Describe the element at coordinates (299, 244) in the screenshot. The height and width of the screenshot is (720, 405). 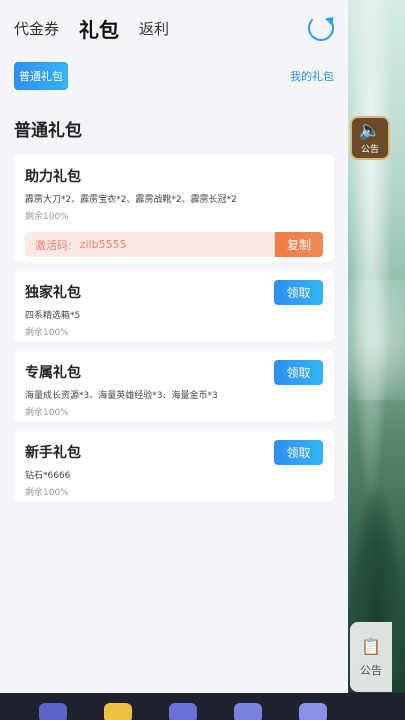
I see `copy-button: 复制` at that location.